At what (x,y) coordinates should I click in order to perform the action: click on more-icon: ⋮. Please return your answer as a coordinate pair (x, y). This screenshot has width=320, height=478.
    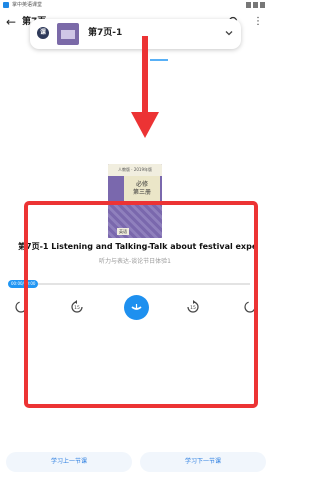
    Looking at the image, I should click on (258, 22).